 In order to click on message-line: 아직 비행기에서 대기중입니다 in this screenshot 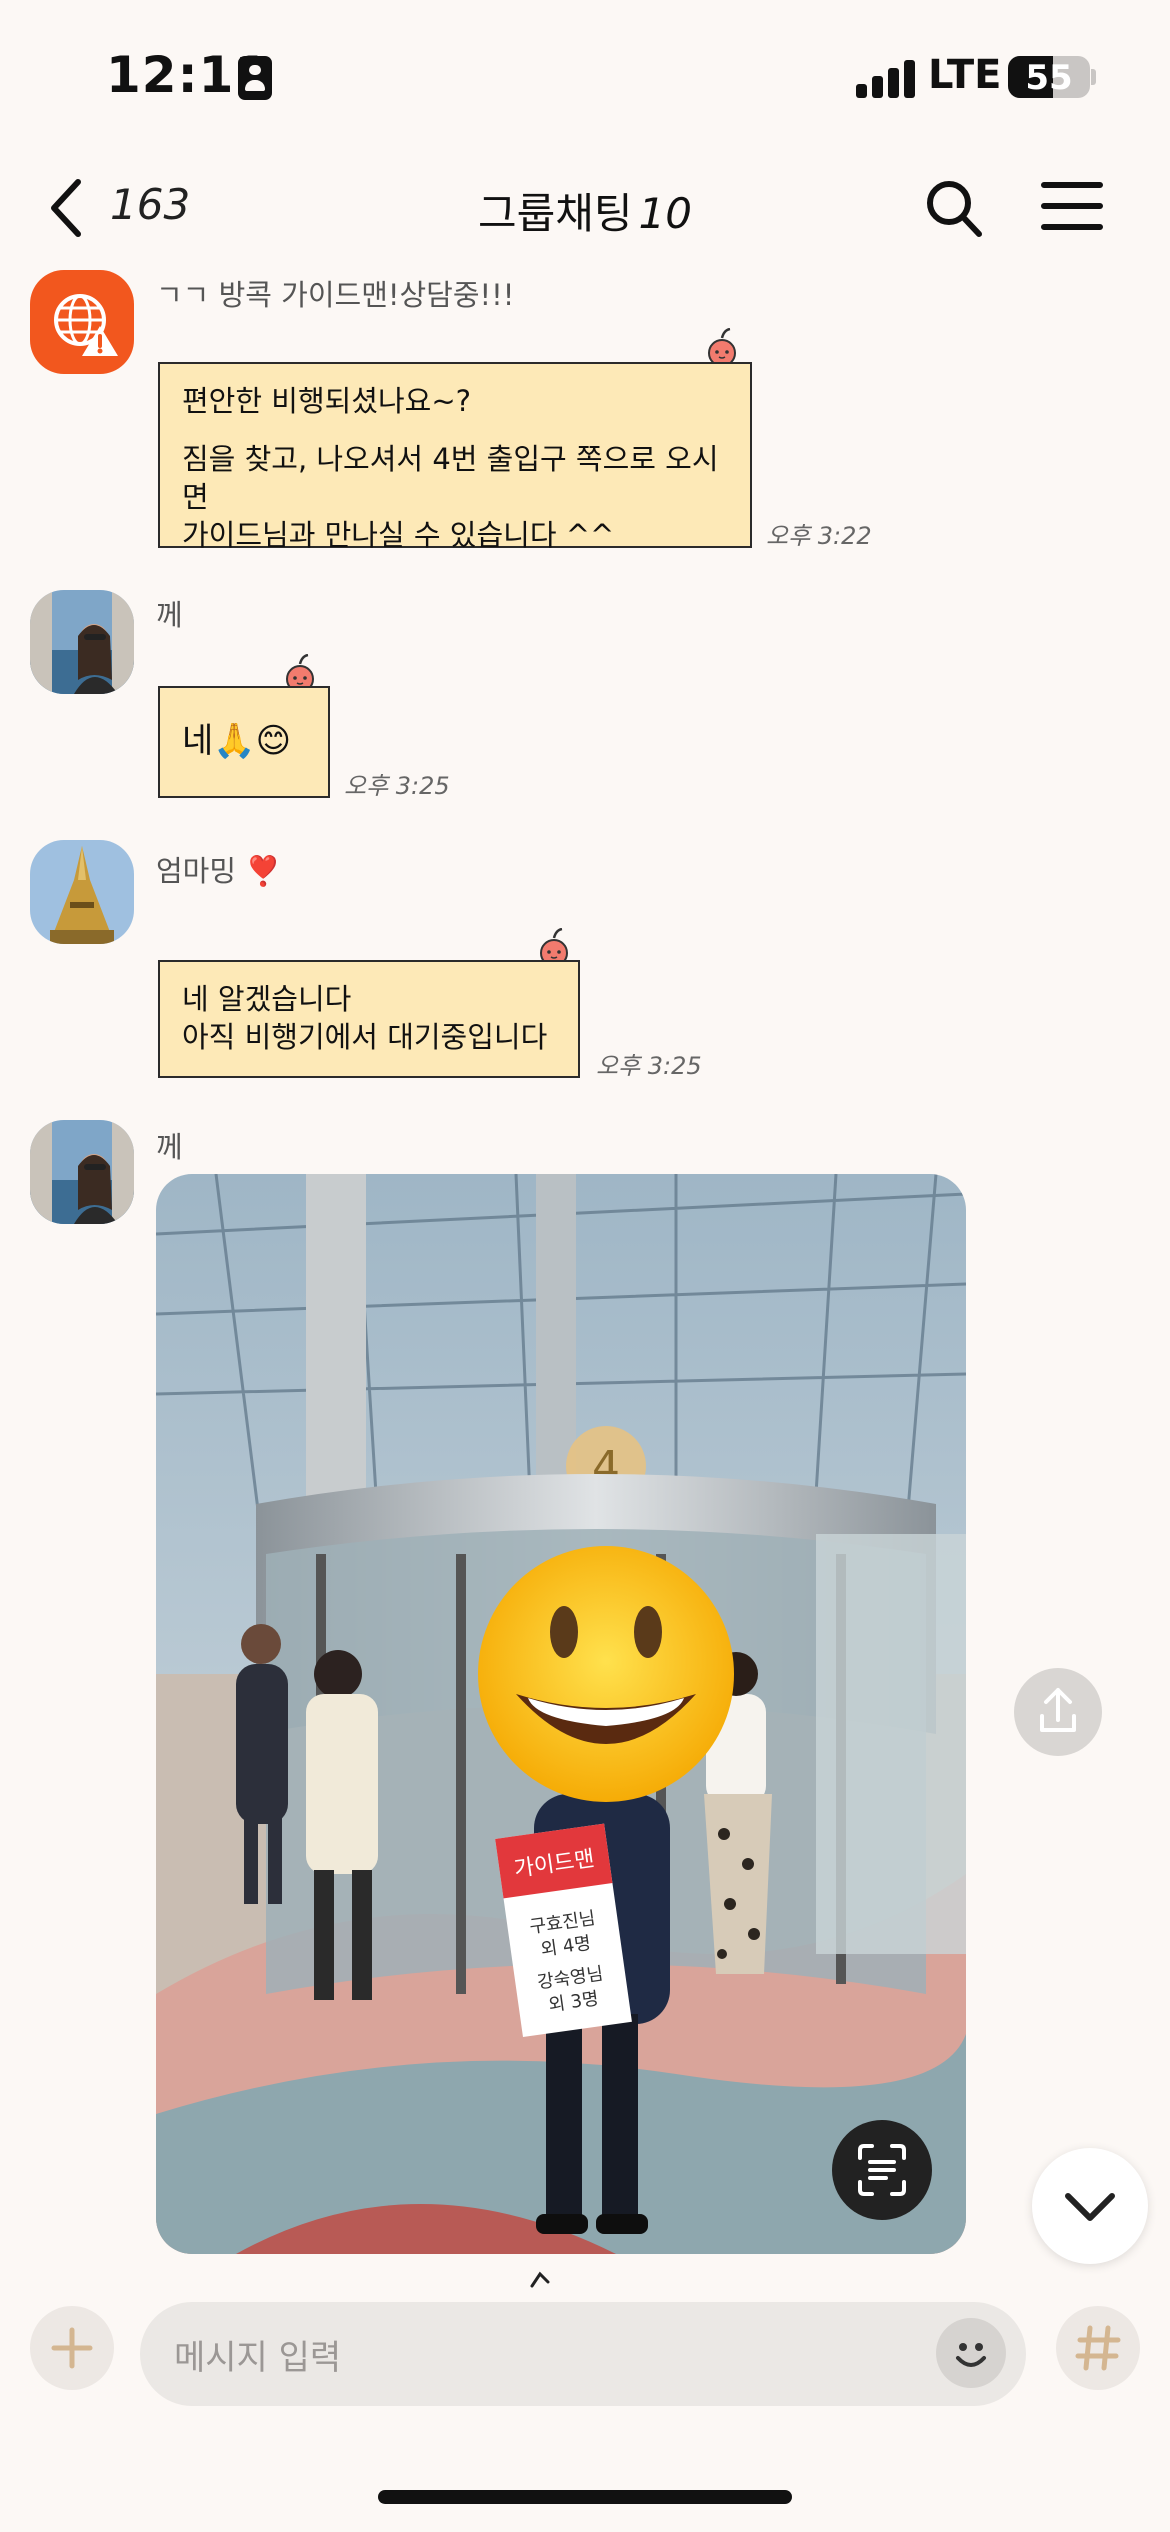, I will do `click(365, 1037)`.